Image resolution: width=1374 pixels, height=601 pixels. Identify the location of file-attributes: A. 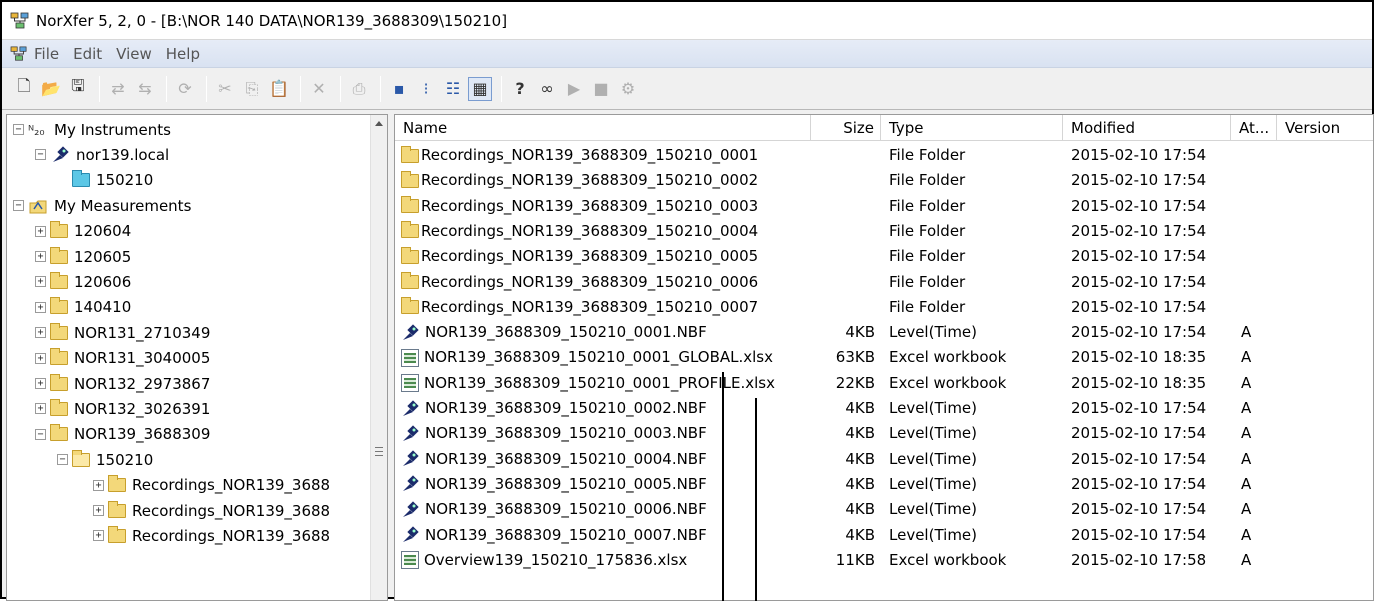
(1246, 458).